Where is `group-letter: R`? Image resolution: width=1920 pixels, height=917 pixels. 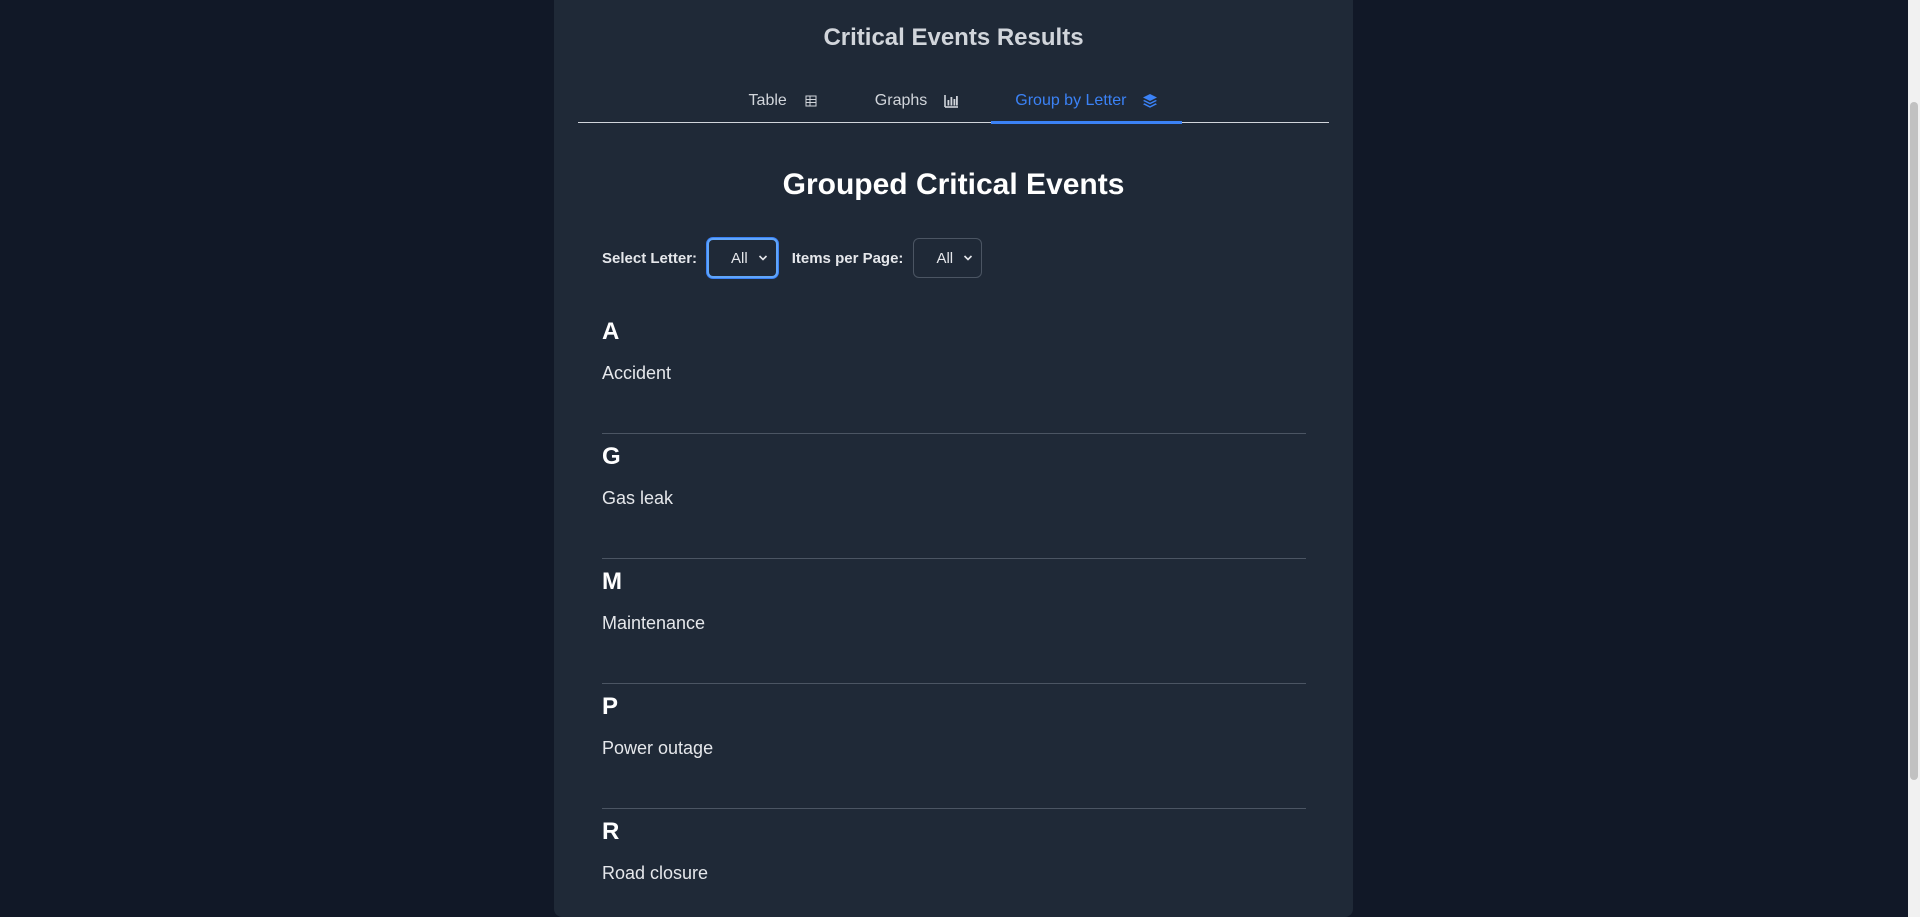 group-letter: R is located at coordinates (611, 831).